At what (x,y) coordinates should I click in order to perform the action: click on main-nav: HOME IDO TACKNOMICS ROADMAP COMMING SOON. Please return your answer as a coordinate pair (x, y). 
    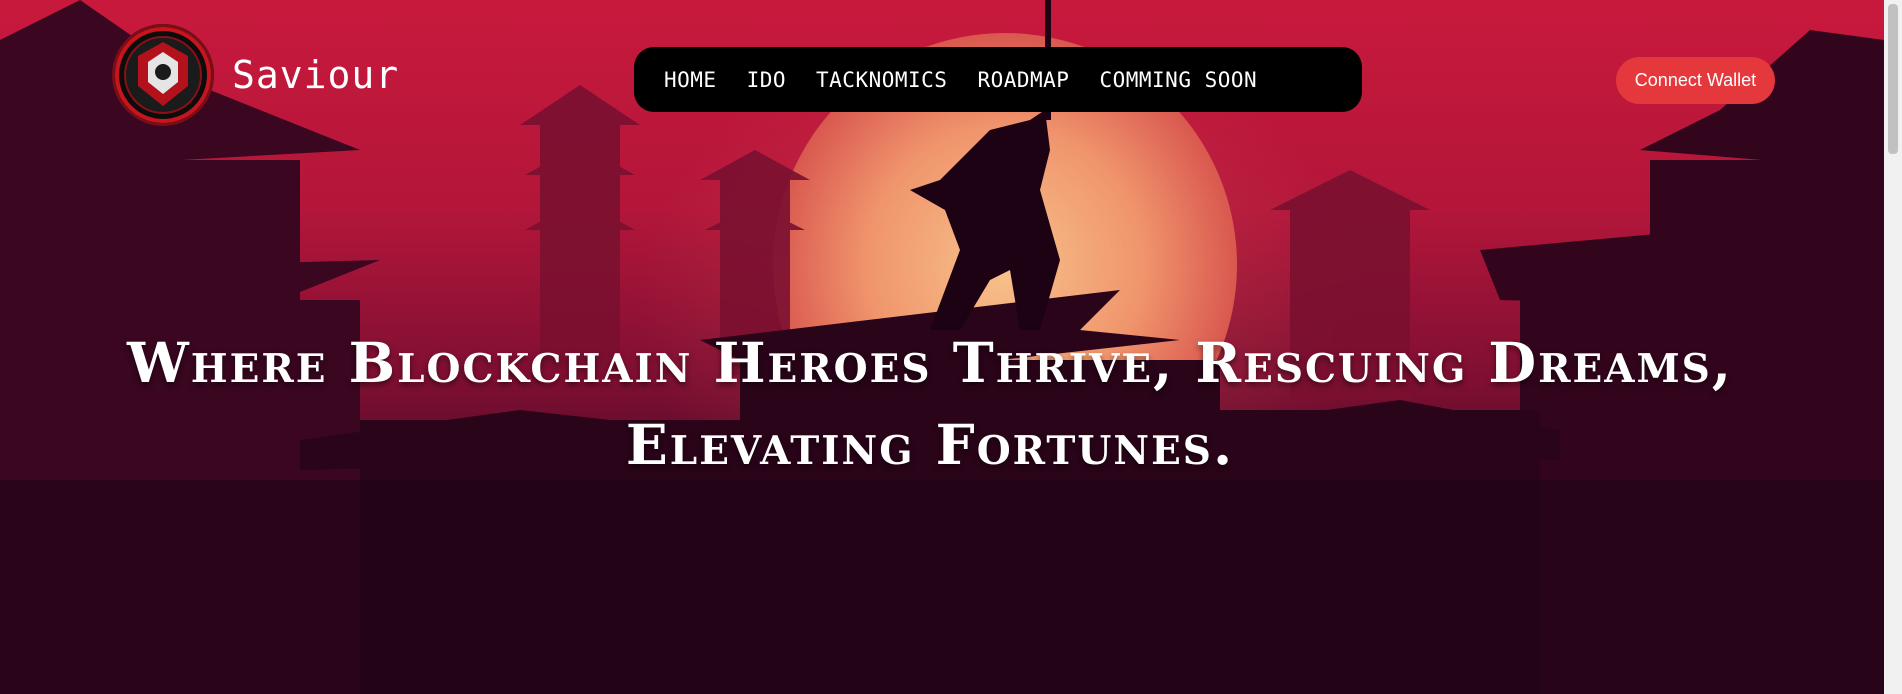
    Looking at the image, I should click on (998, 79).